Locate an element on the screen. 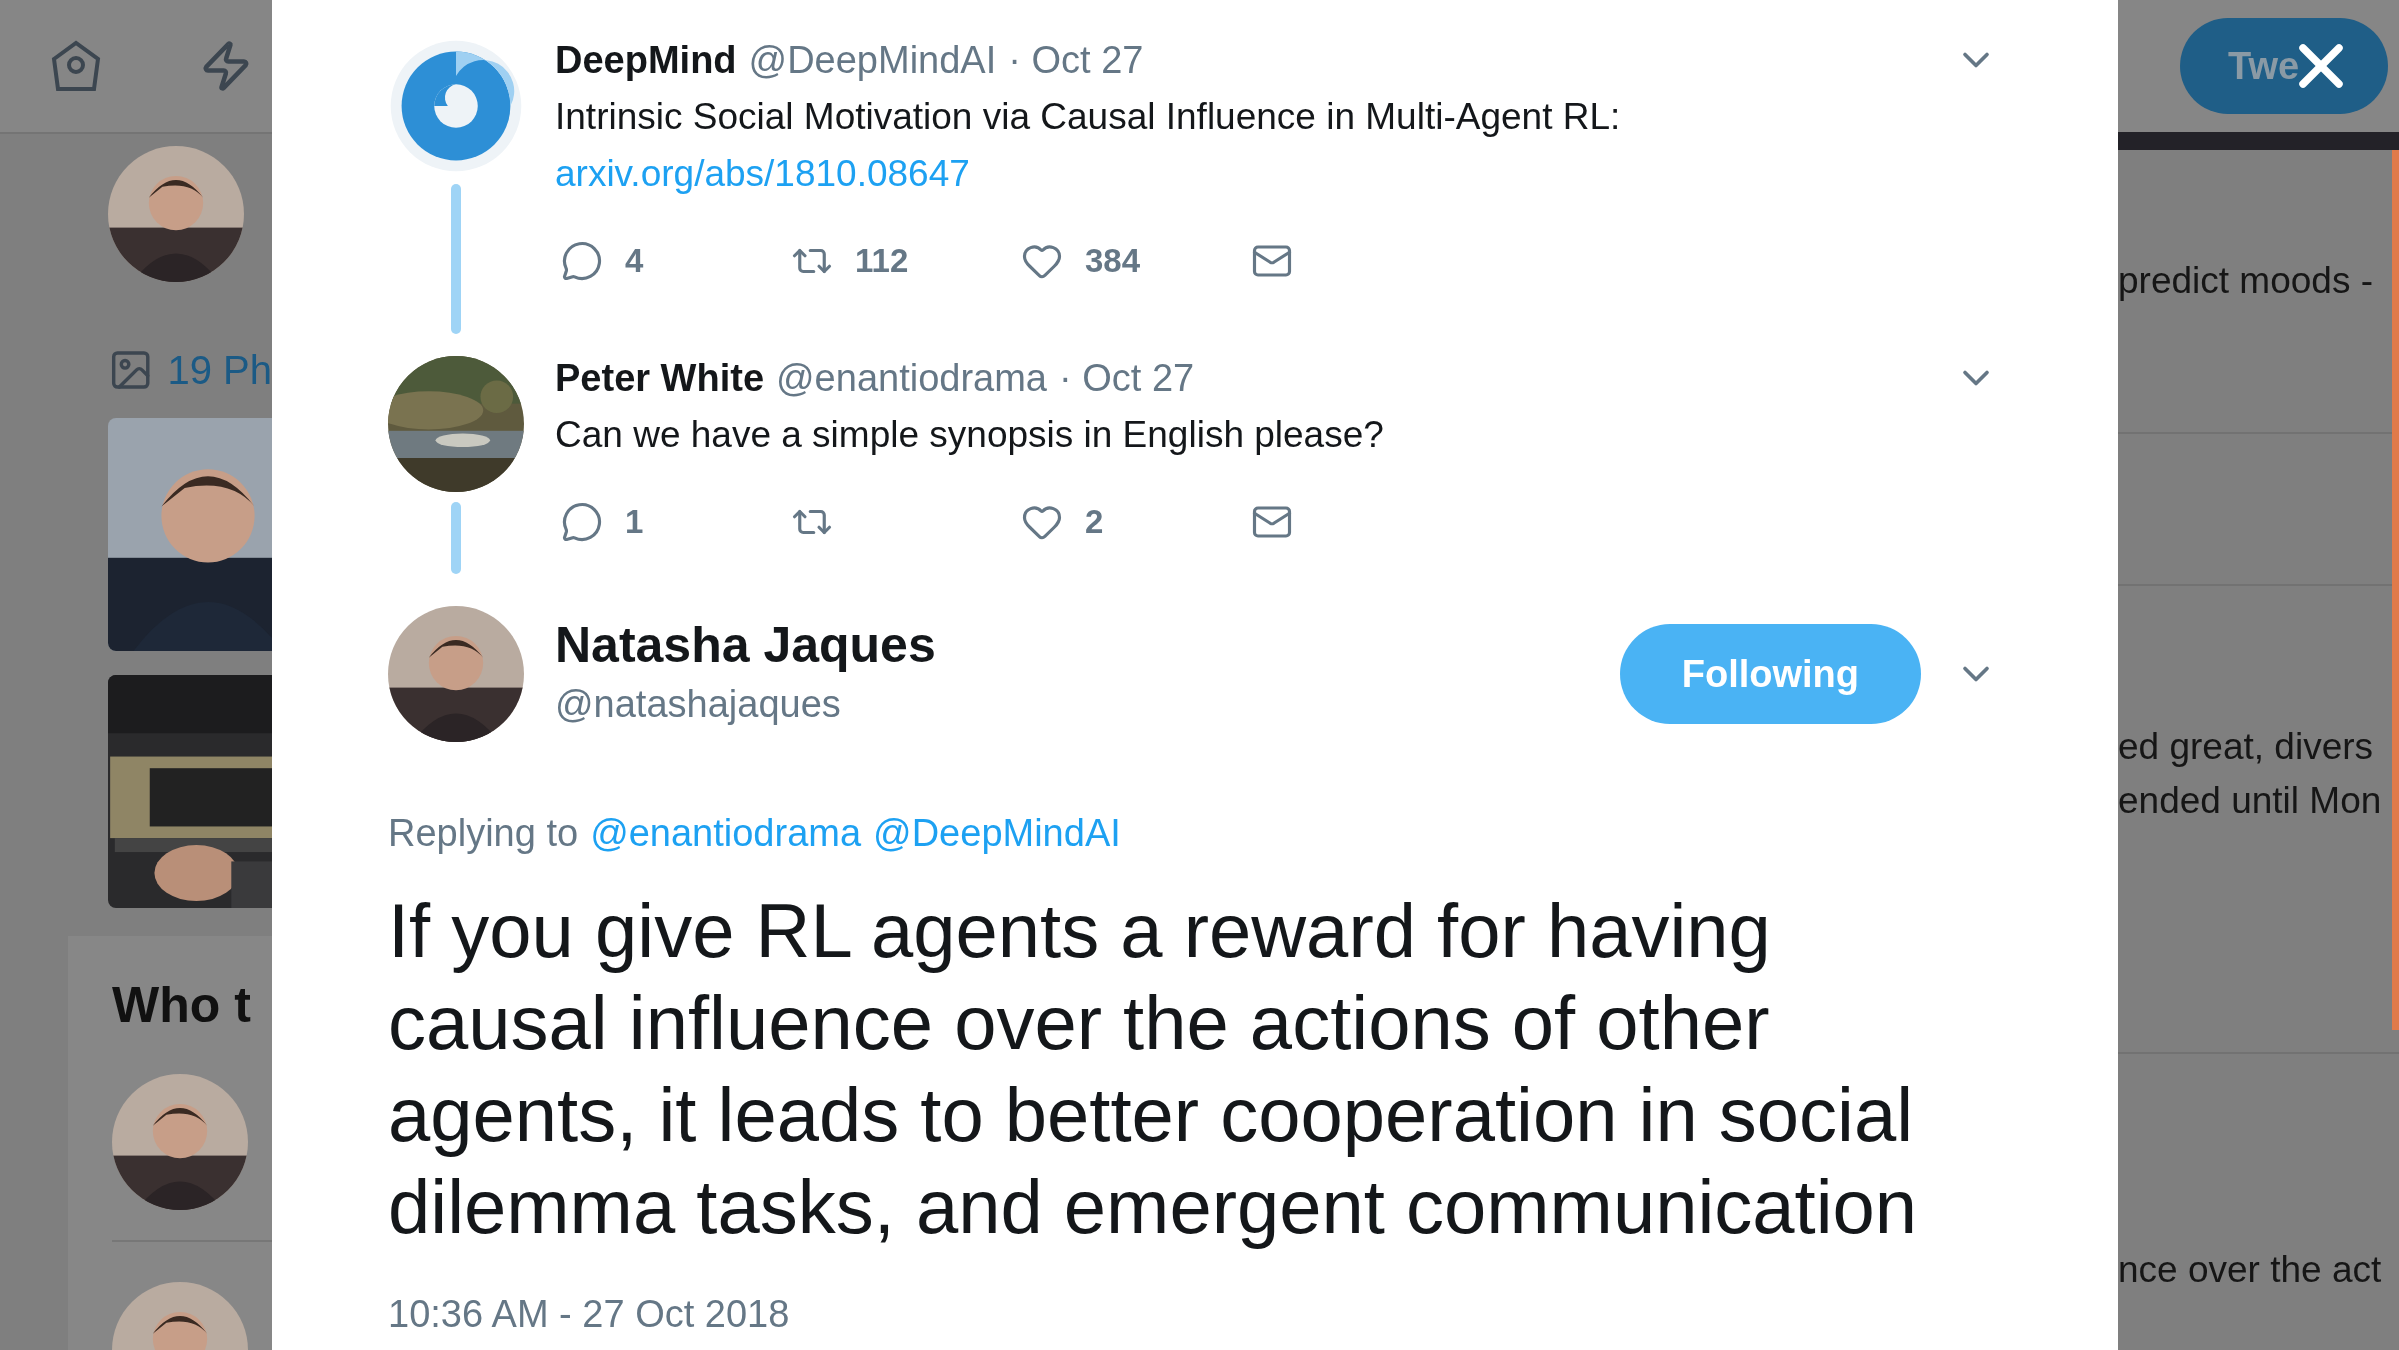 The image size is (2399, 1350). author-name: Peter White is located at coordinates (660, 378).